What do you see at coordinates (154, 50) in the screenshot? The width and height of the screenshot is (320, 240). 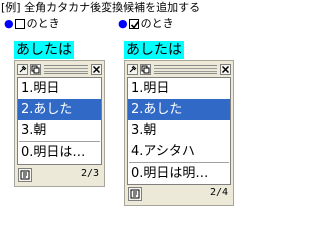 I see `preedit-text-right: あしたは` at bounding box center [154, 50].